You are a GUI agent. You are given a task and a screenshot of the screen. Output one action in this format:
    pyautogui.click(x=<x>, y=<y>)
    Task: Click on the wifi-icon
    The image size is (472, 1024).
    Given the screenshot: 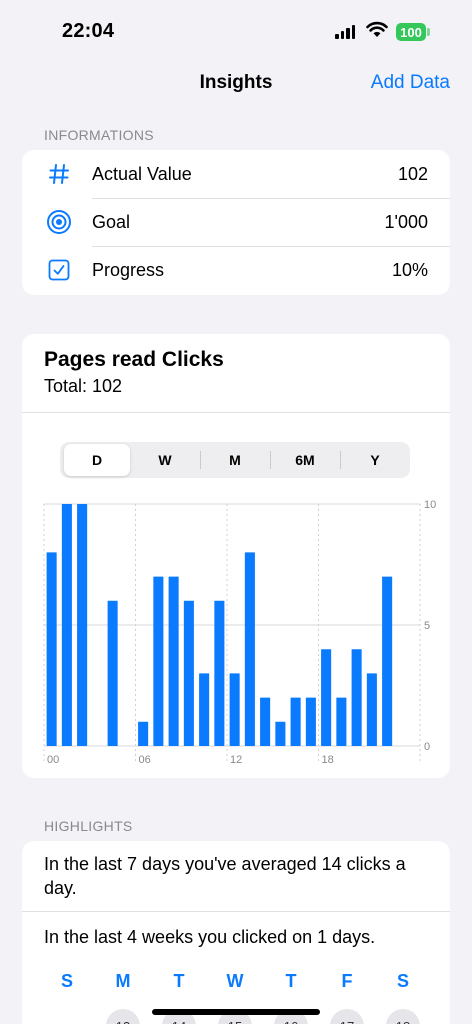 What is the action you would take?
    pyautogui.click(x=377, y=29)
    